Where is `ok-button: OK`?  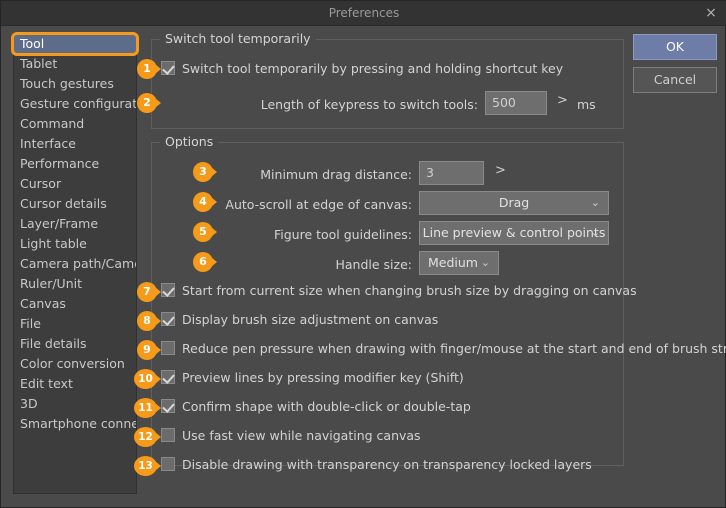 ok-button: OK is located at coordinates (675, 47).